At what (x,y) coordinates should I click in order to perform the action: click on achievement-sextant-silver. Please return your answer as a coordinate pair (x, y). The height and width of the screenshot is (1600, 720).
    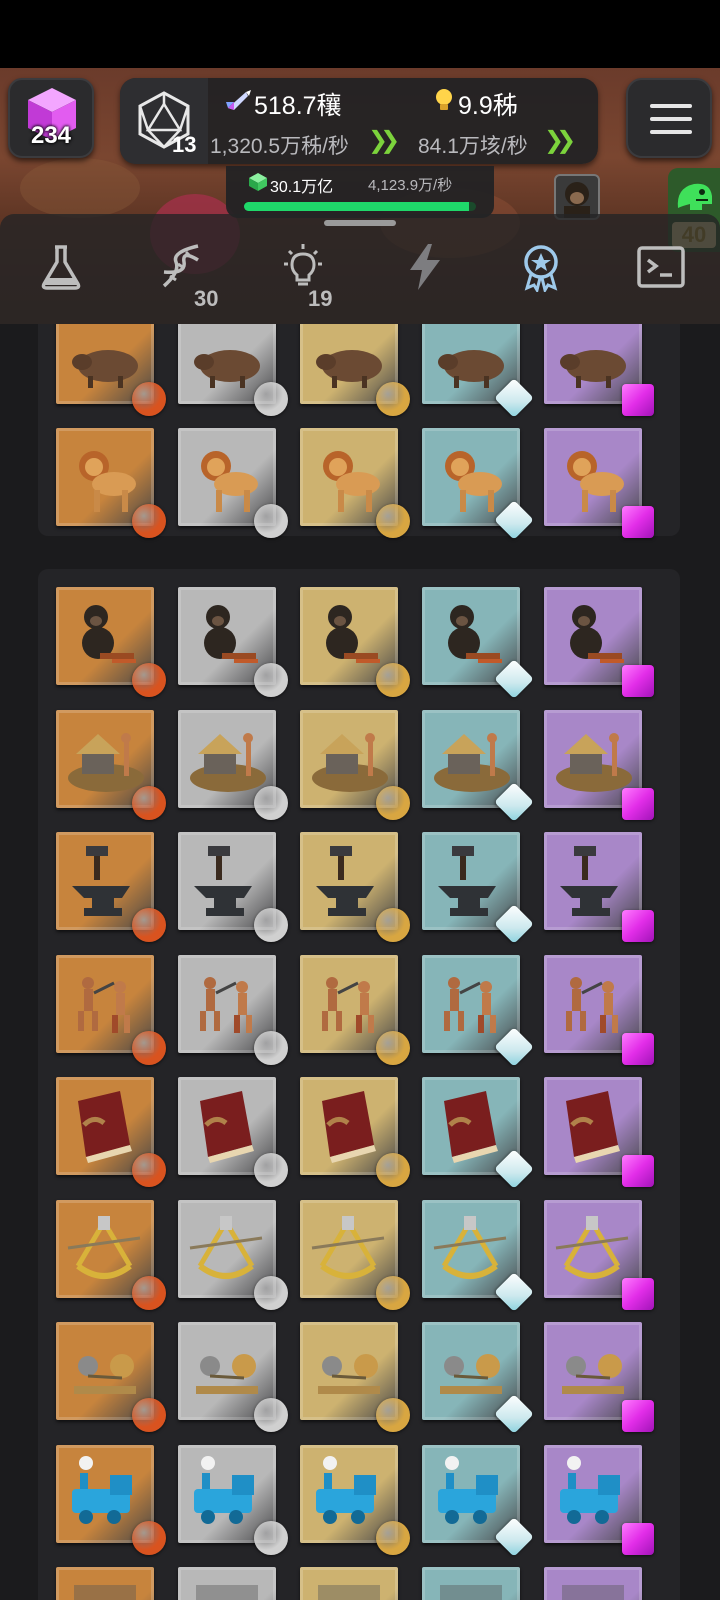
    Looking at the image, I should click on (233, 1254).